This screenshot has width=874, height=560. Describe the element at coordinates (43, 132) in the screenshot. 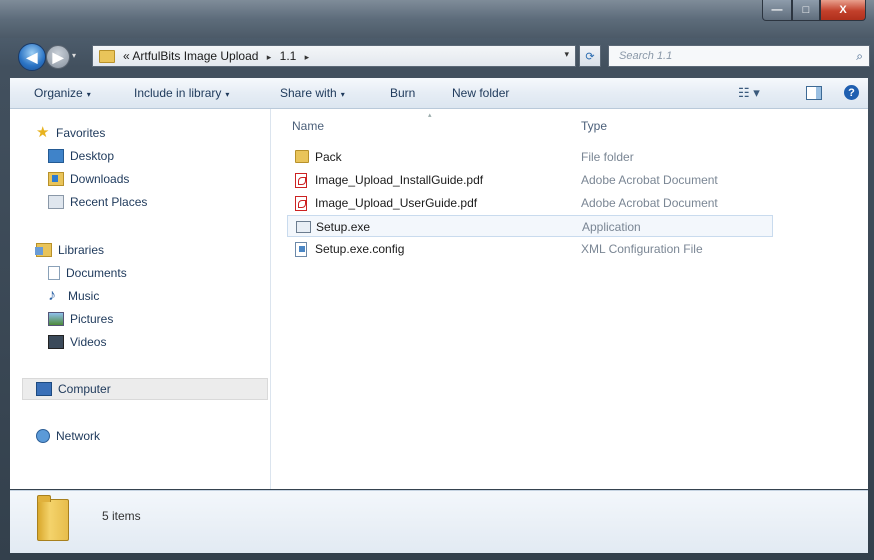

I see `star-icon: ★` at that location.